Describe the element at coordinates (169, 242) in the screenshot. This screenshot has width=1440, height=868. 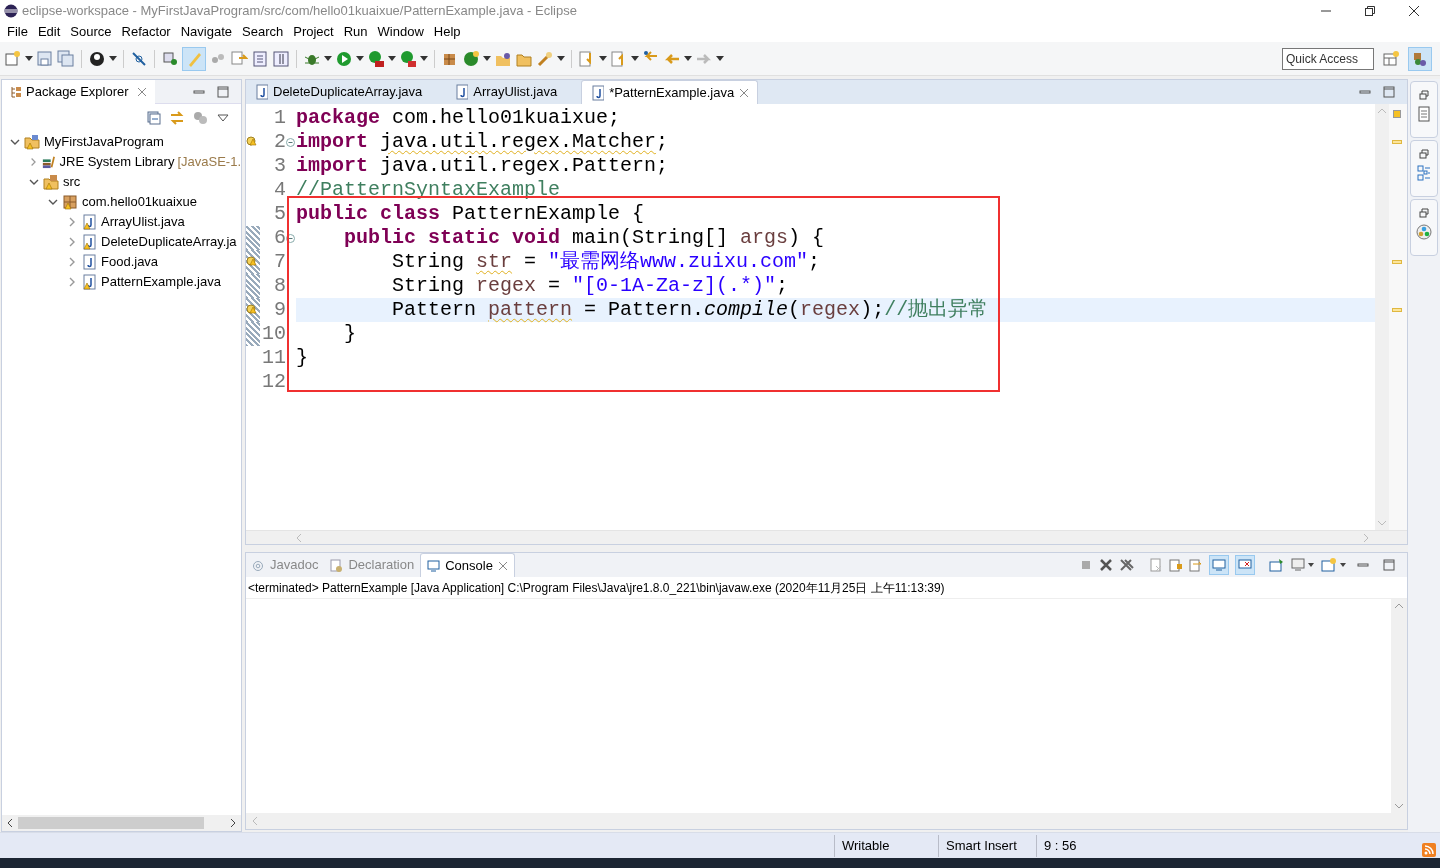
I see `tree-item: DeleteDuplicateArray.ja` at that location.